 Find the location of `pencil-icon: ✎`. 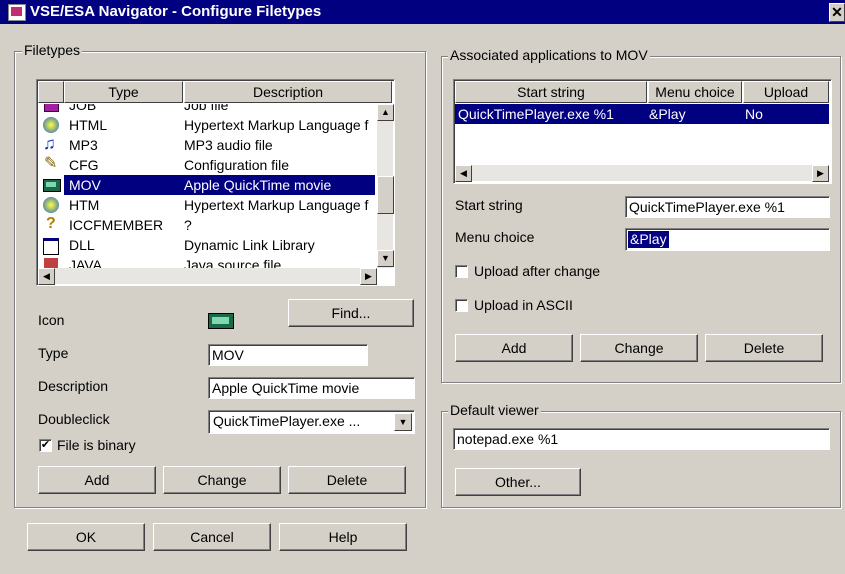

pencil-icon: ✎ is located at coordinates (51, 163).